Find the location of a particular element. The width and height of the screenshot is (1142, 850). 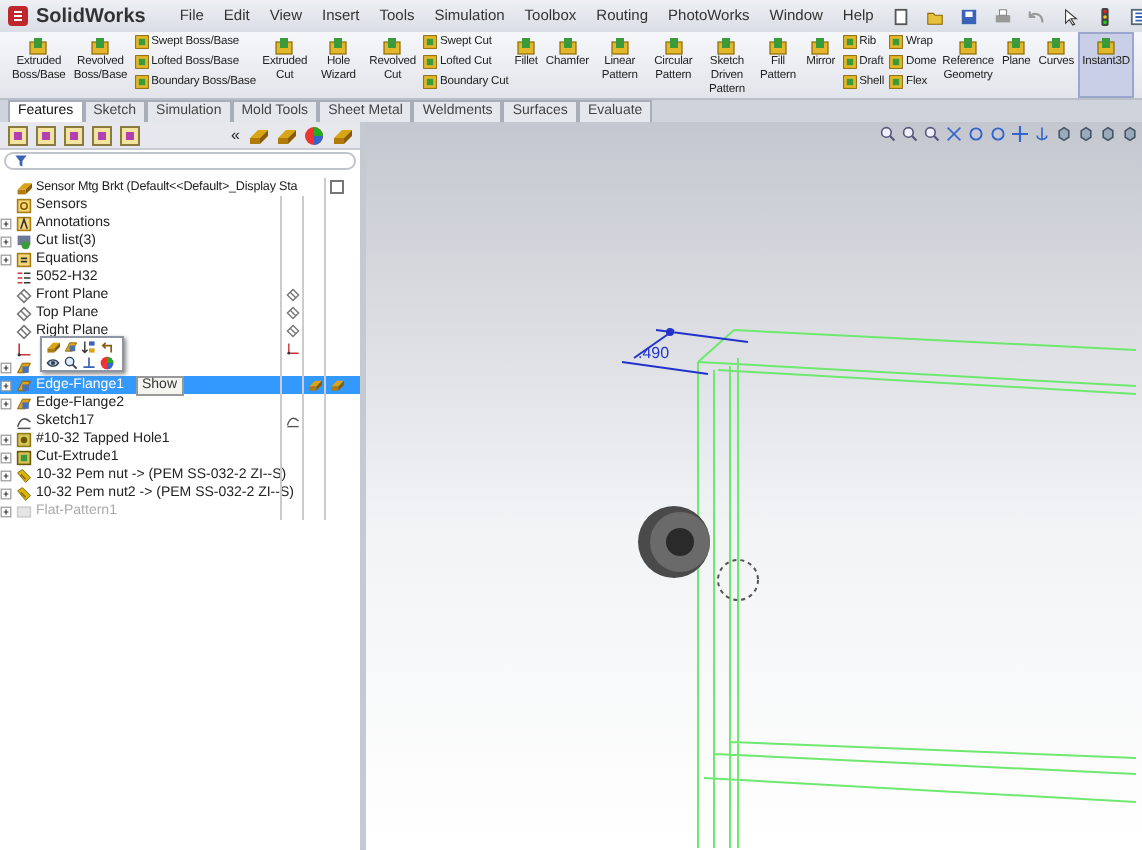

collapse-button: « is located at coordinates (235, 135).